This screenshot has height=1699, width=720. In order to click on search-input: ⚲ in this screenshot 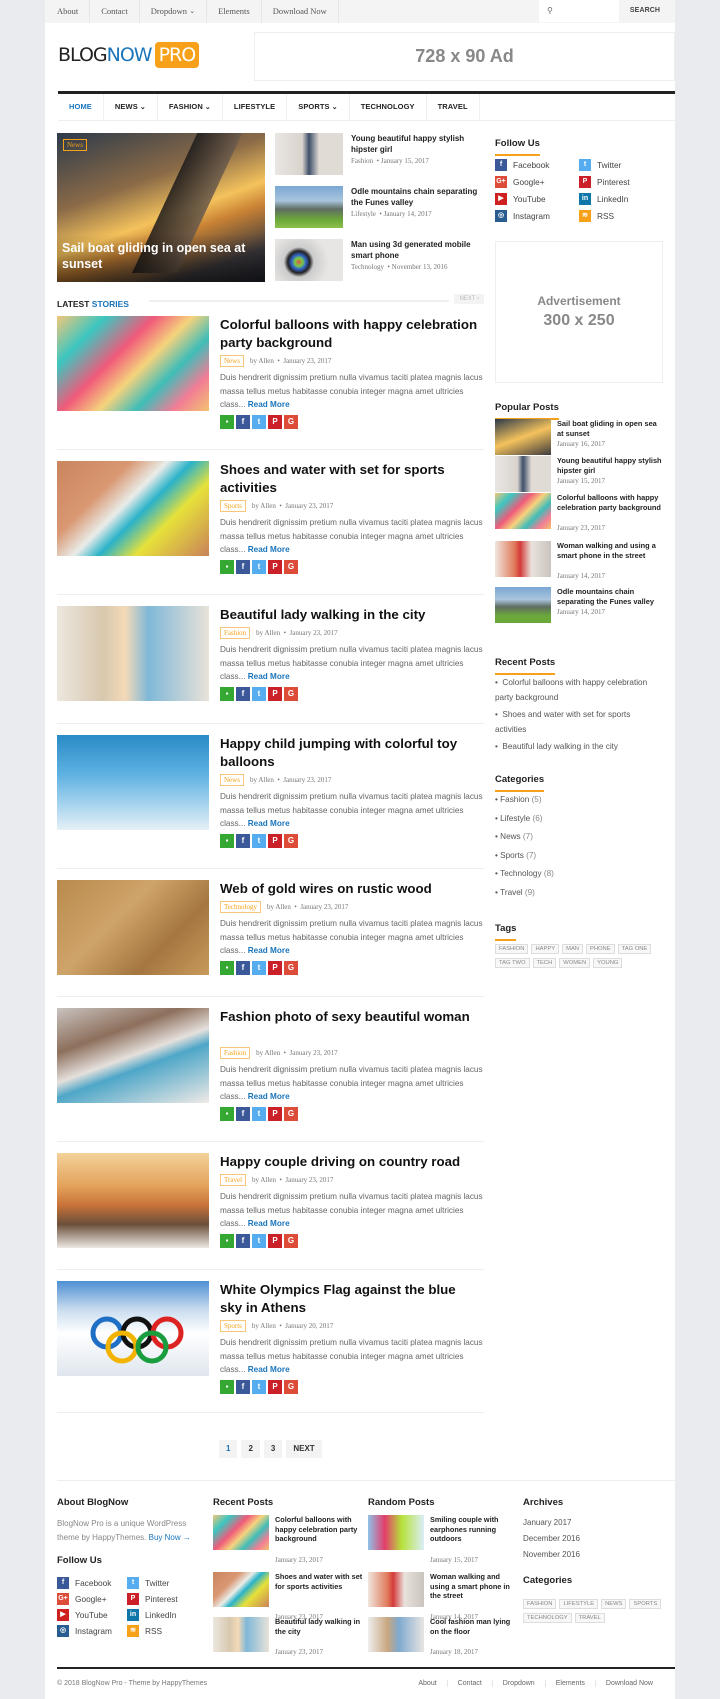, I will do `click(579, 11)`.